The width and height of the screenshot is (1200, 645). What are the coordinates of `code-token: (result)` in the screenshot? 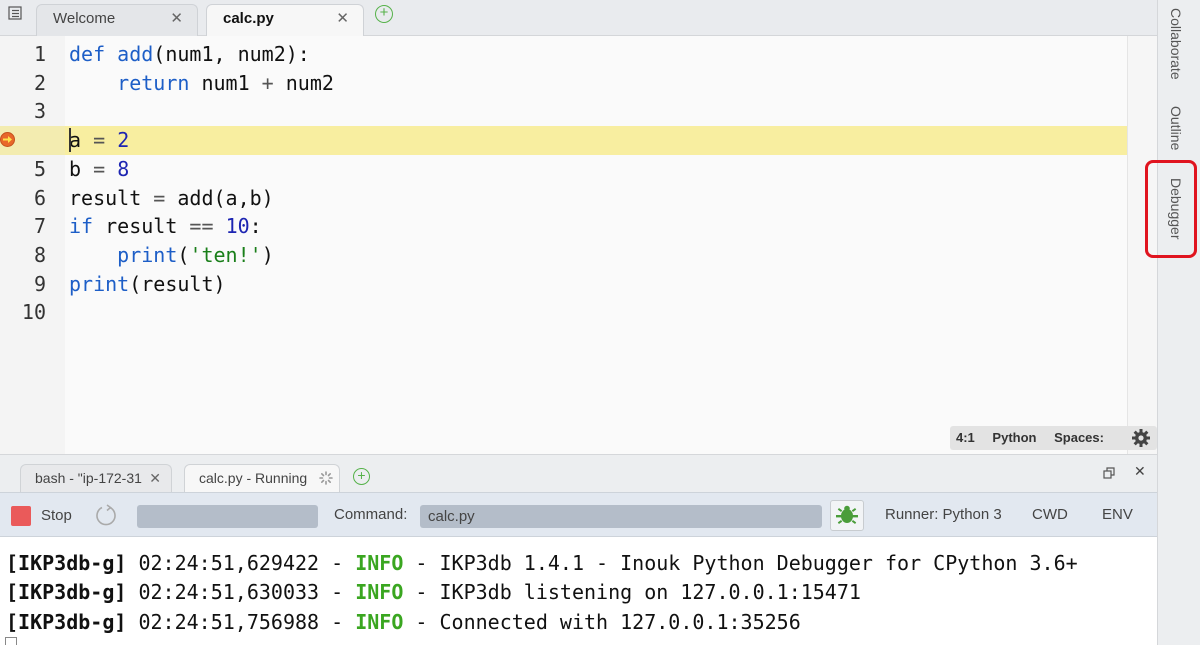 It's located at (177, 283).